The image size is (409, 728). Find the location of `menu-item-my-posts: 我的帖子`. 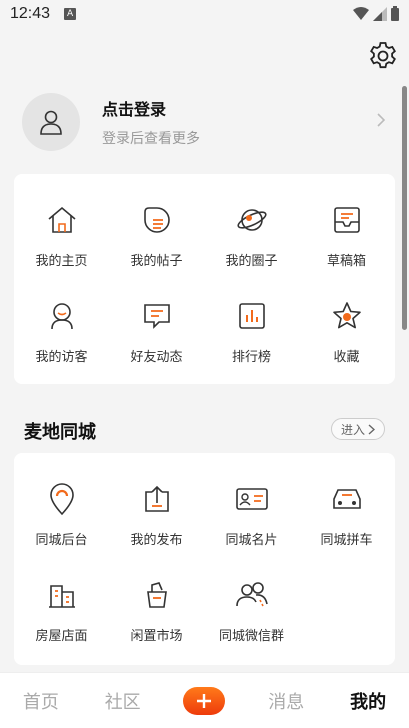

menu-item-my-posts: 我的帖子 is located at coordinates (156, 234).